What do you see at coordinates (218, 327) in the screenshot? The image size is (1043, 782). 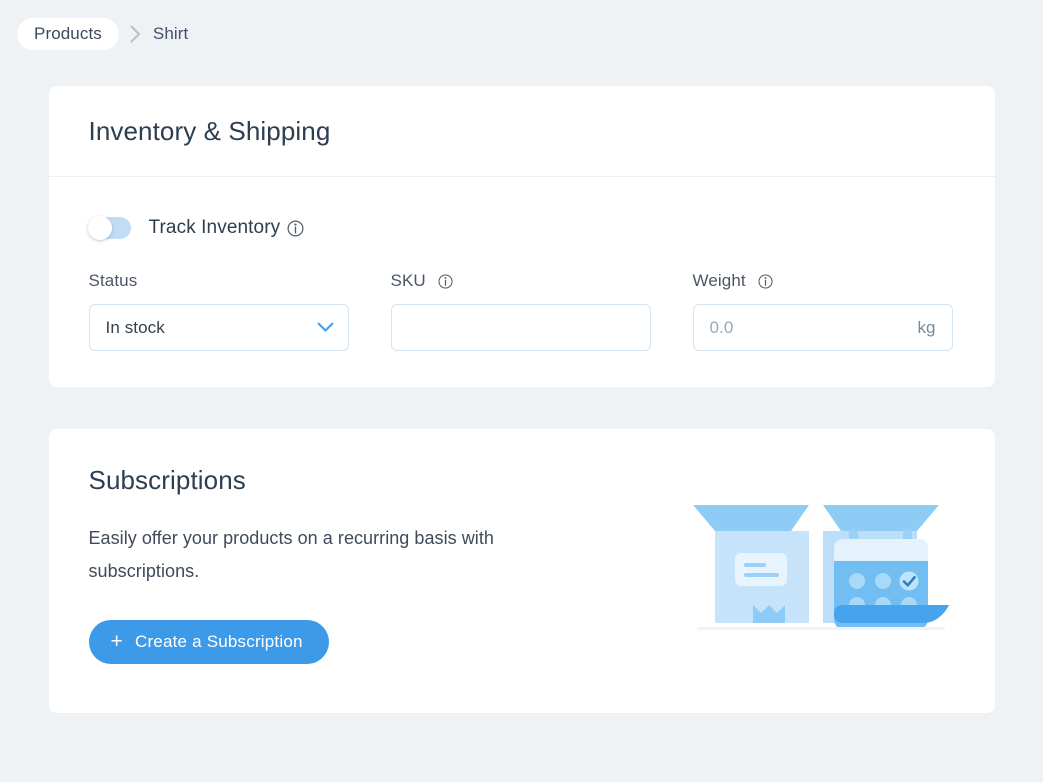 I see `status-select: In stock` at bounding box center [218, 327].